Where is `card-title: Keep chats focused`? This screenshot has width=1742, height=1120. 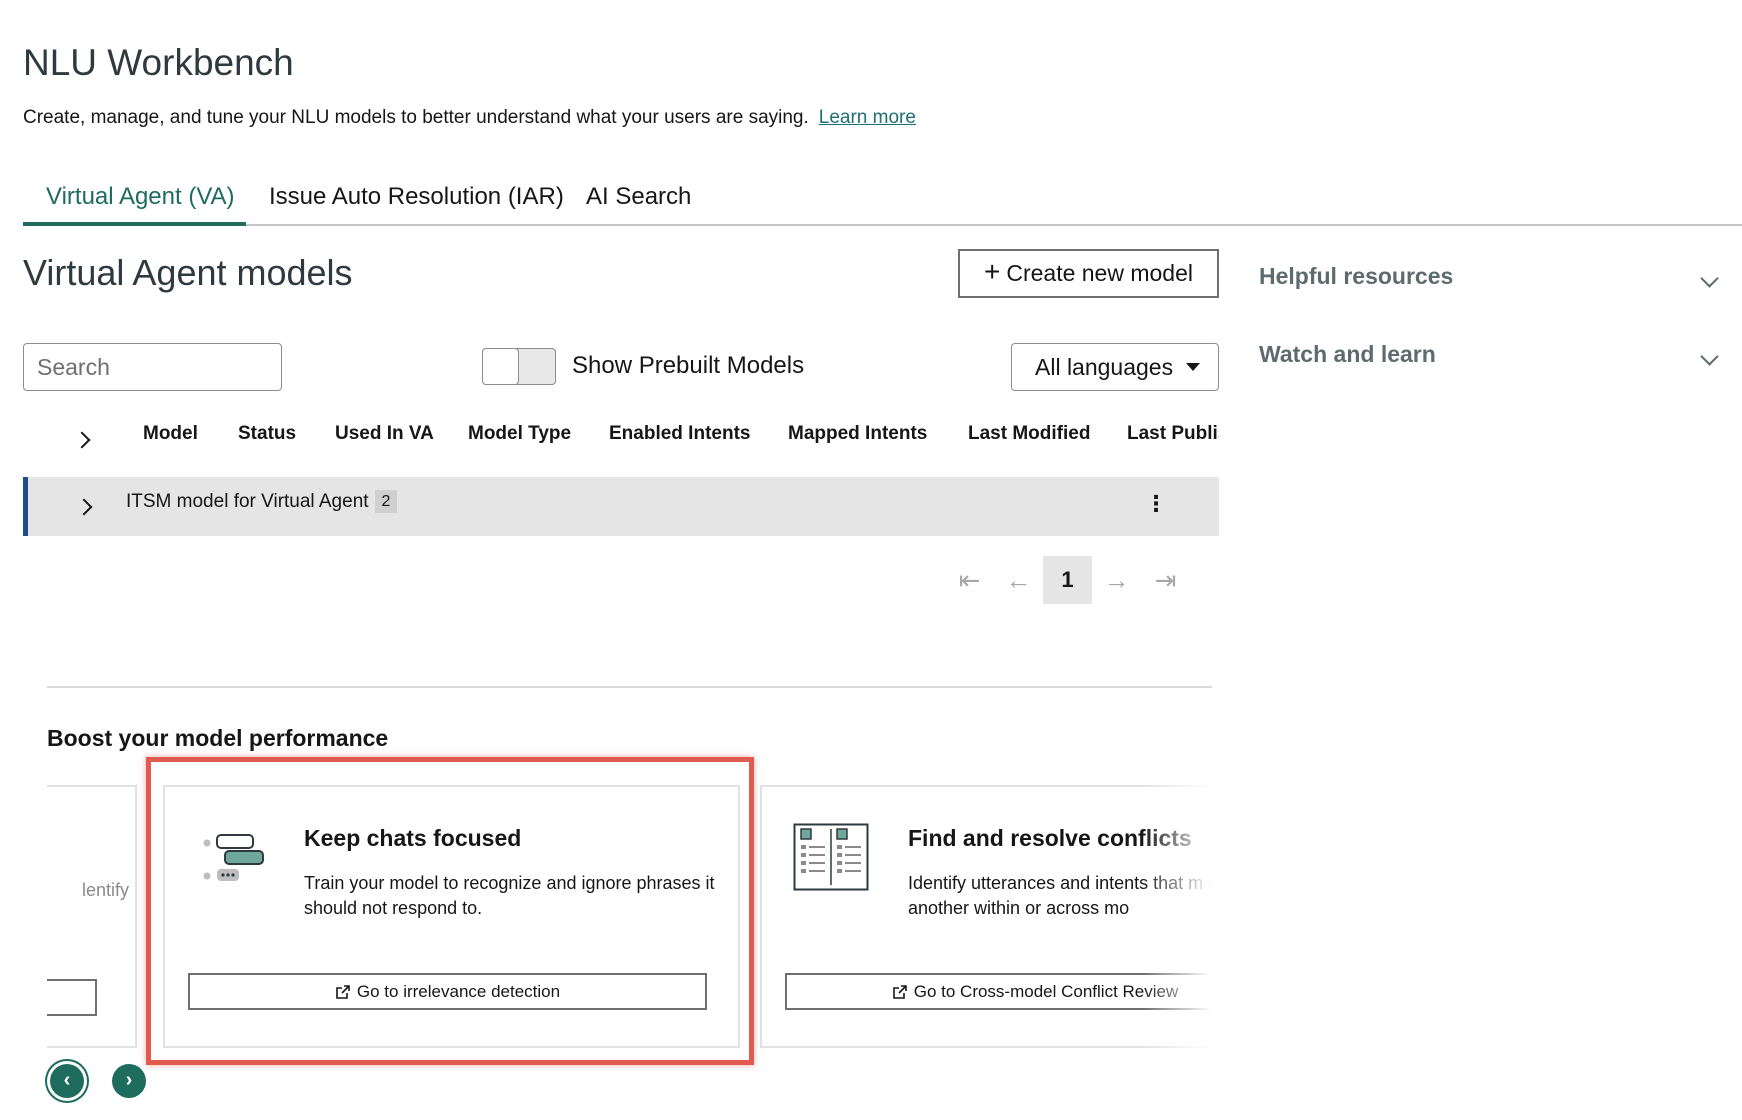 card-title: Keep chats focused is located at coordinates (413, 838).